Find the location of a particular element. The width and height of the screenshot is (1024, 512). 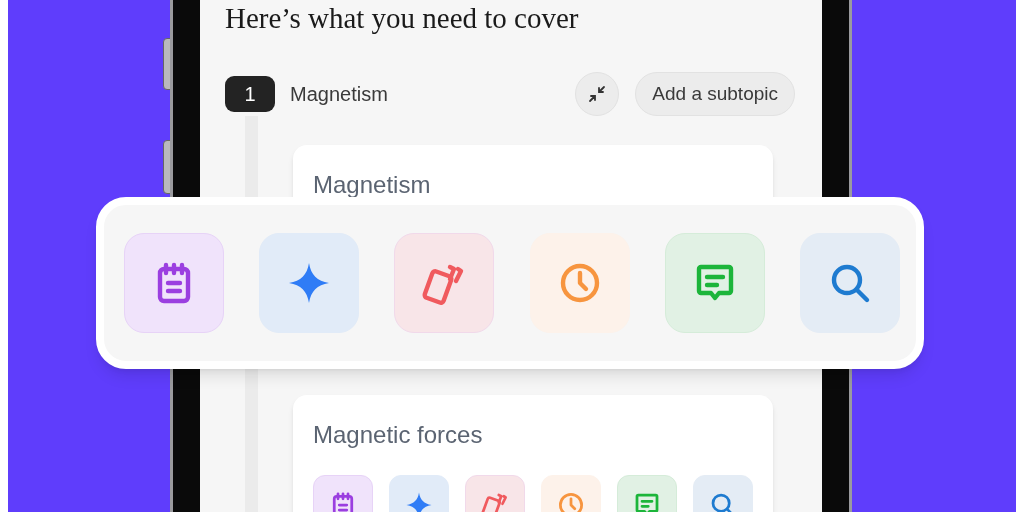

clock-icon is located at coordinates (571, 501).